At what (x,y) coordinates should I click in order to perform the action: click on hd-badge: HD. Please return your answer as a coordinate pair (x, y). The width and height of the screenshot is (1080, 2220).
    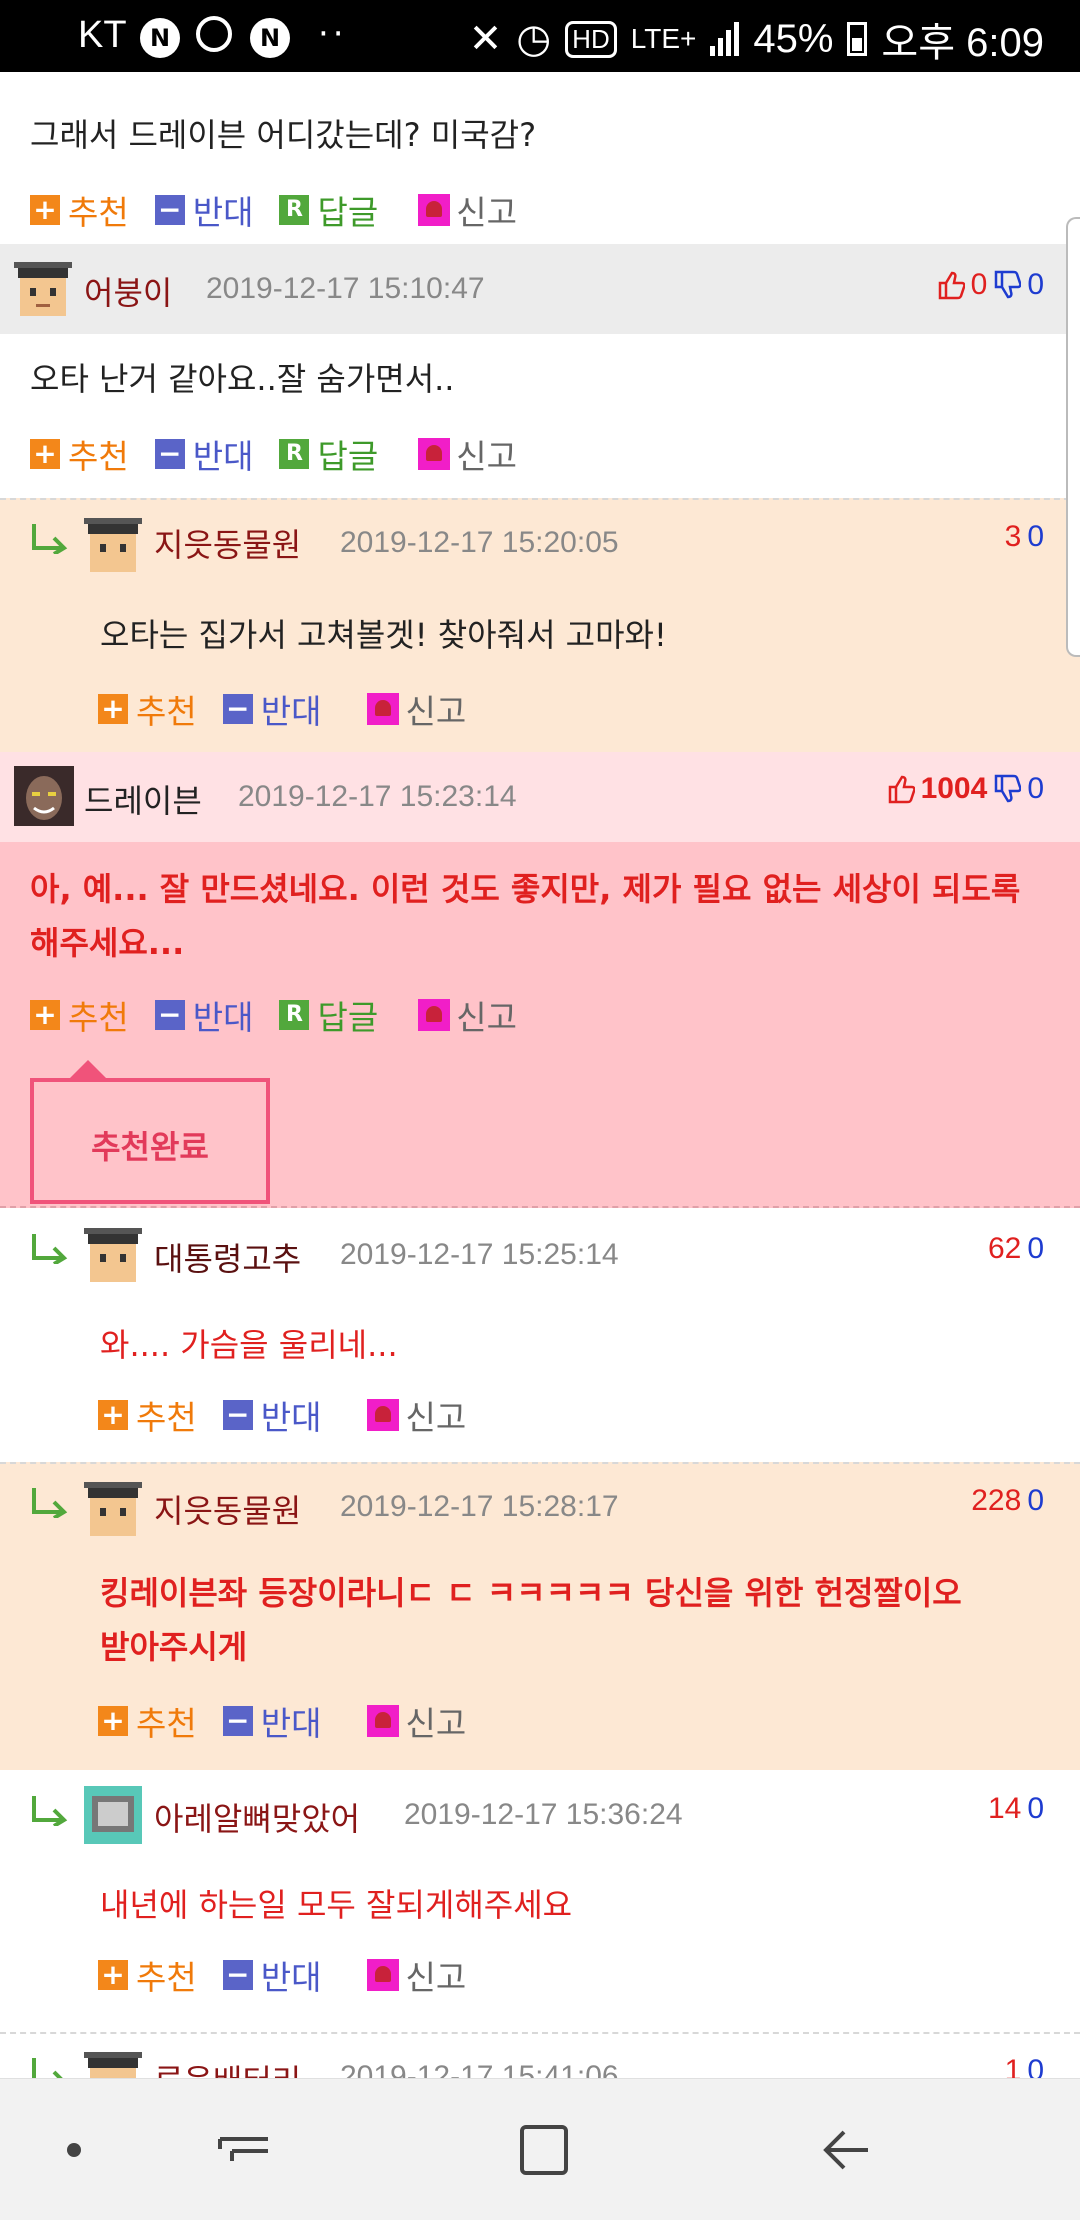
    Looking at the image, I should click on (591, 39).